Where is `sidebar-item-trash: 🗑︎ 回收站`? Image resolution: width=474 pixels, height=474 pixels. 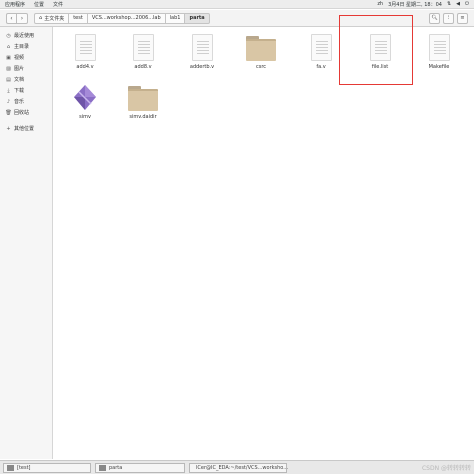 sidebar-item-trash: 🗑︎ 回收站 is located at coordinates (26, 112).